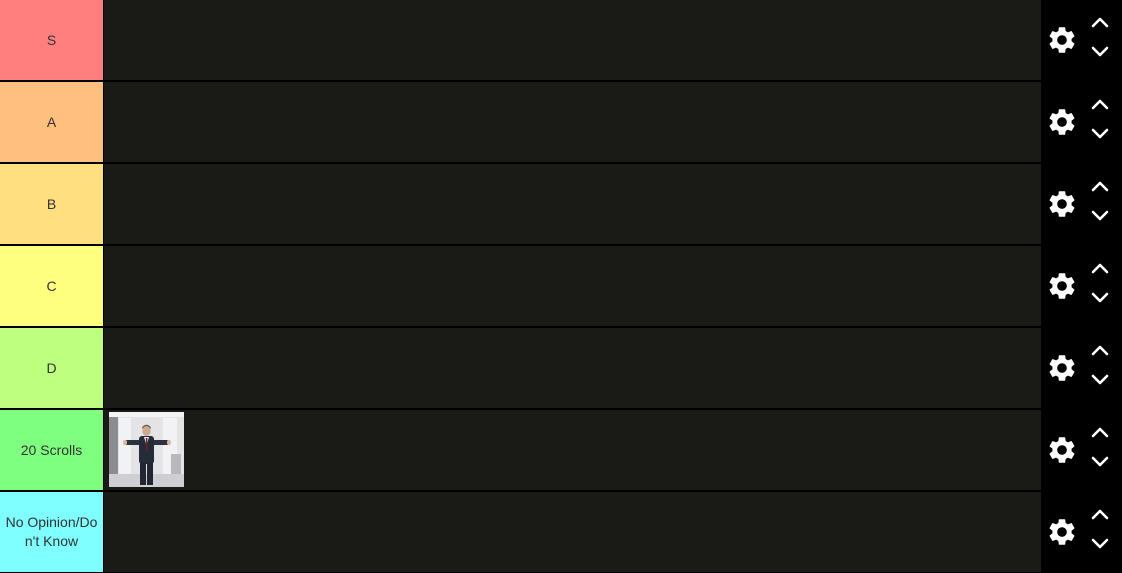 The height and width of the screenshot is (573, 1122). I want to click on tier-row: C, so click(561, 286).